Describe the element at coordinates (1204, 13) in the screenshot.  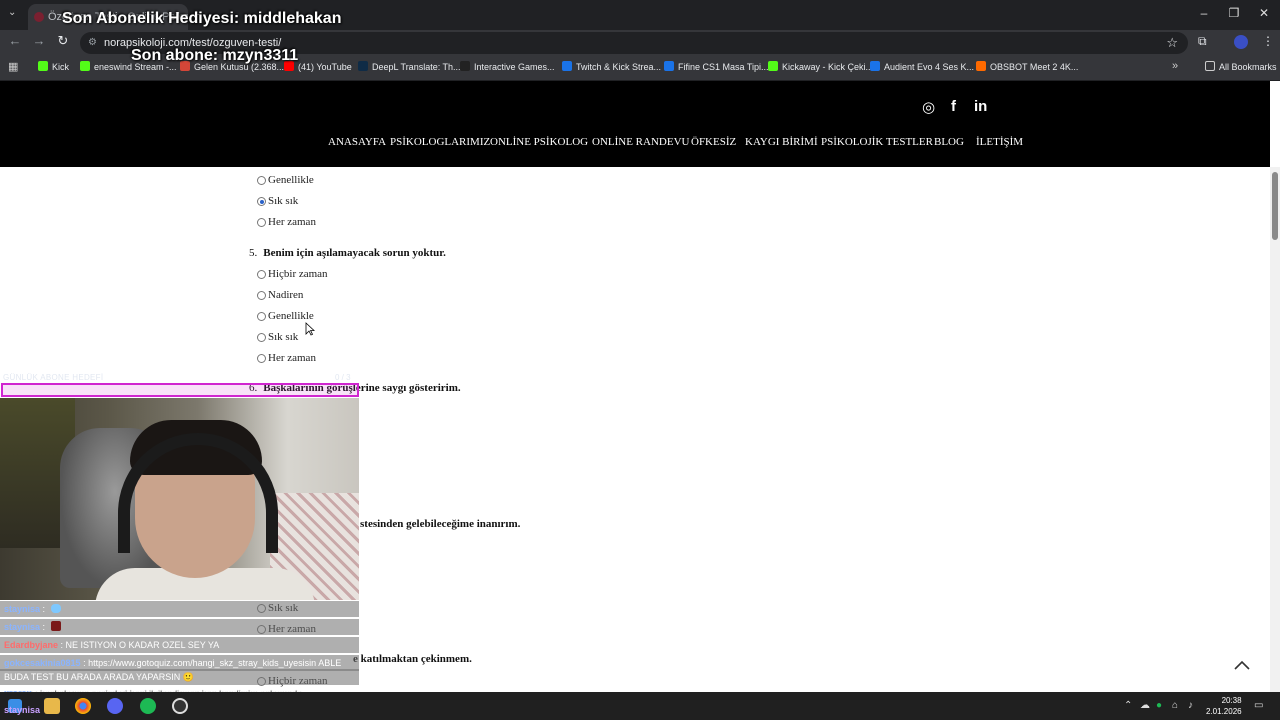
I see `minimize-icon: –` at that location.